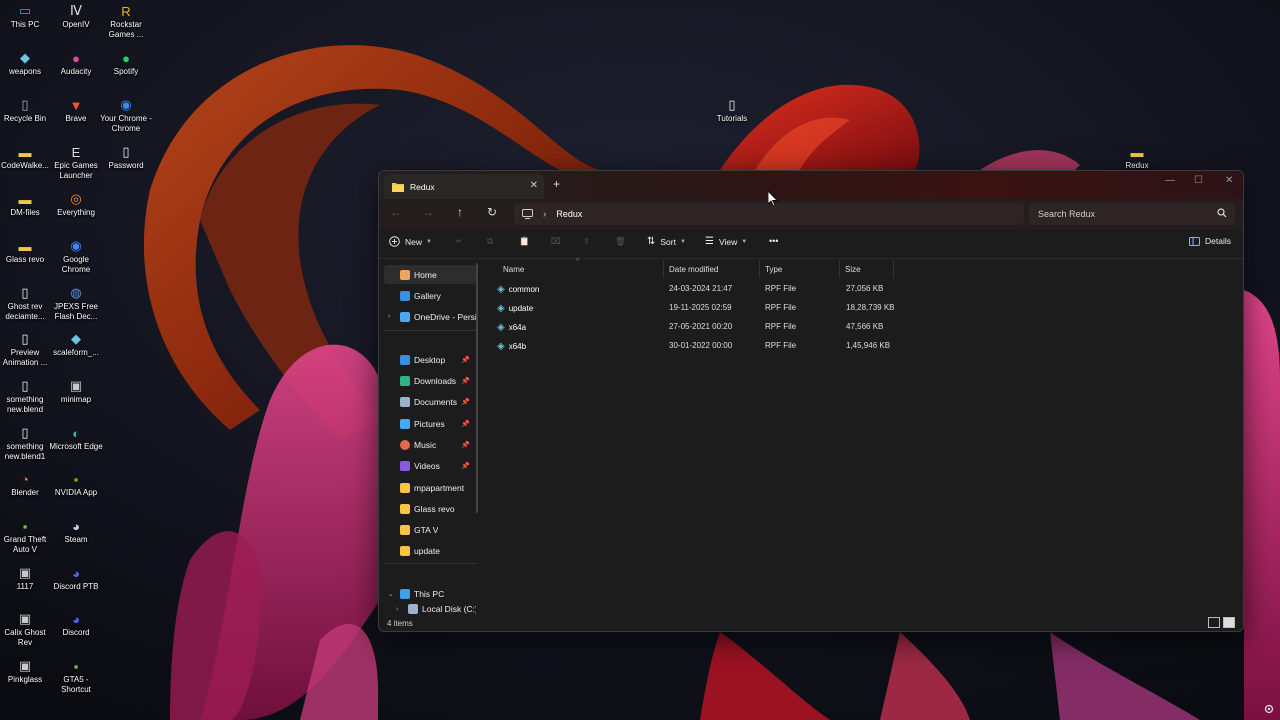 Image resolution: width=1280 pixels, height=720 pixels. Describe the element at coordinates (126, 64) in the screenshot. I see `desktop-shortcut: ● Spotify` at that location.